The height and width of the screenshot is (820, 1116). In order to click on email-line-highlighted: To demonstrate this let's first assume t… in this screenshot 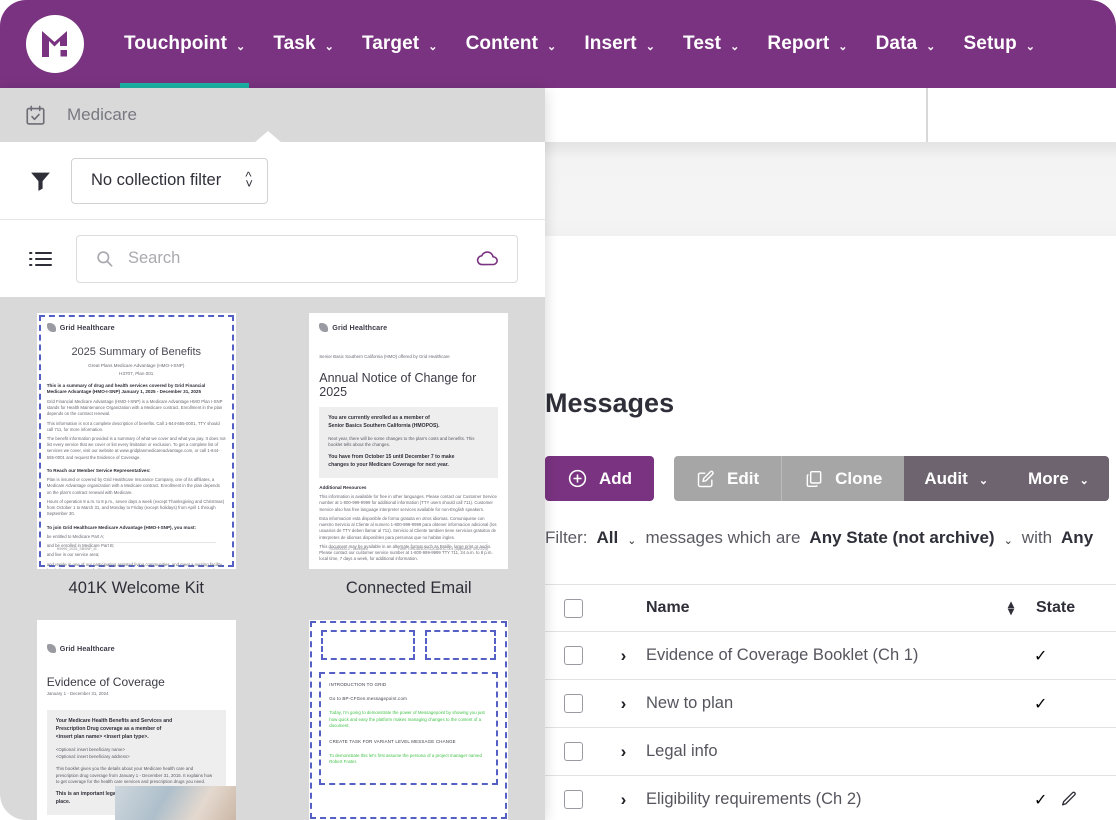, I will do `click(405, 758)`.